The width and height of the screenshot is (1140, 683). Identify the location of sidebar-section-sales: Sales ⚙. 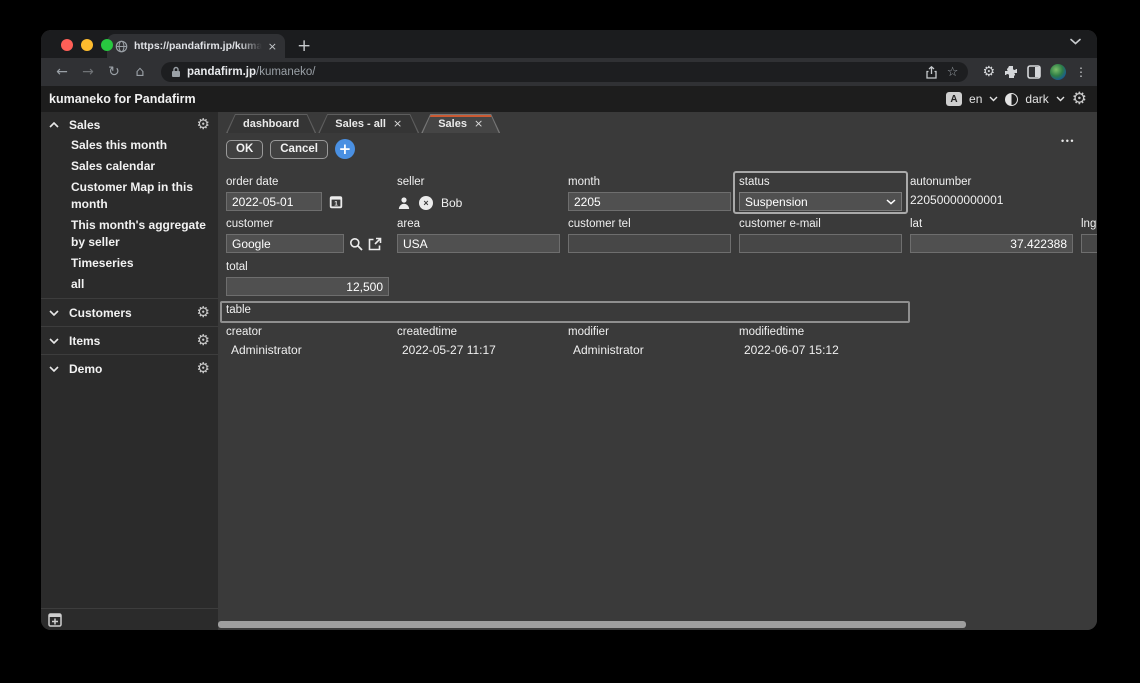
(129, 124).